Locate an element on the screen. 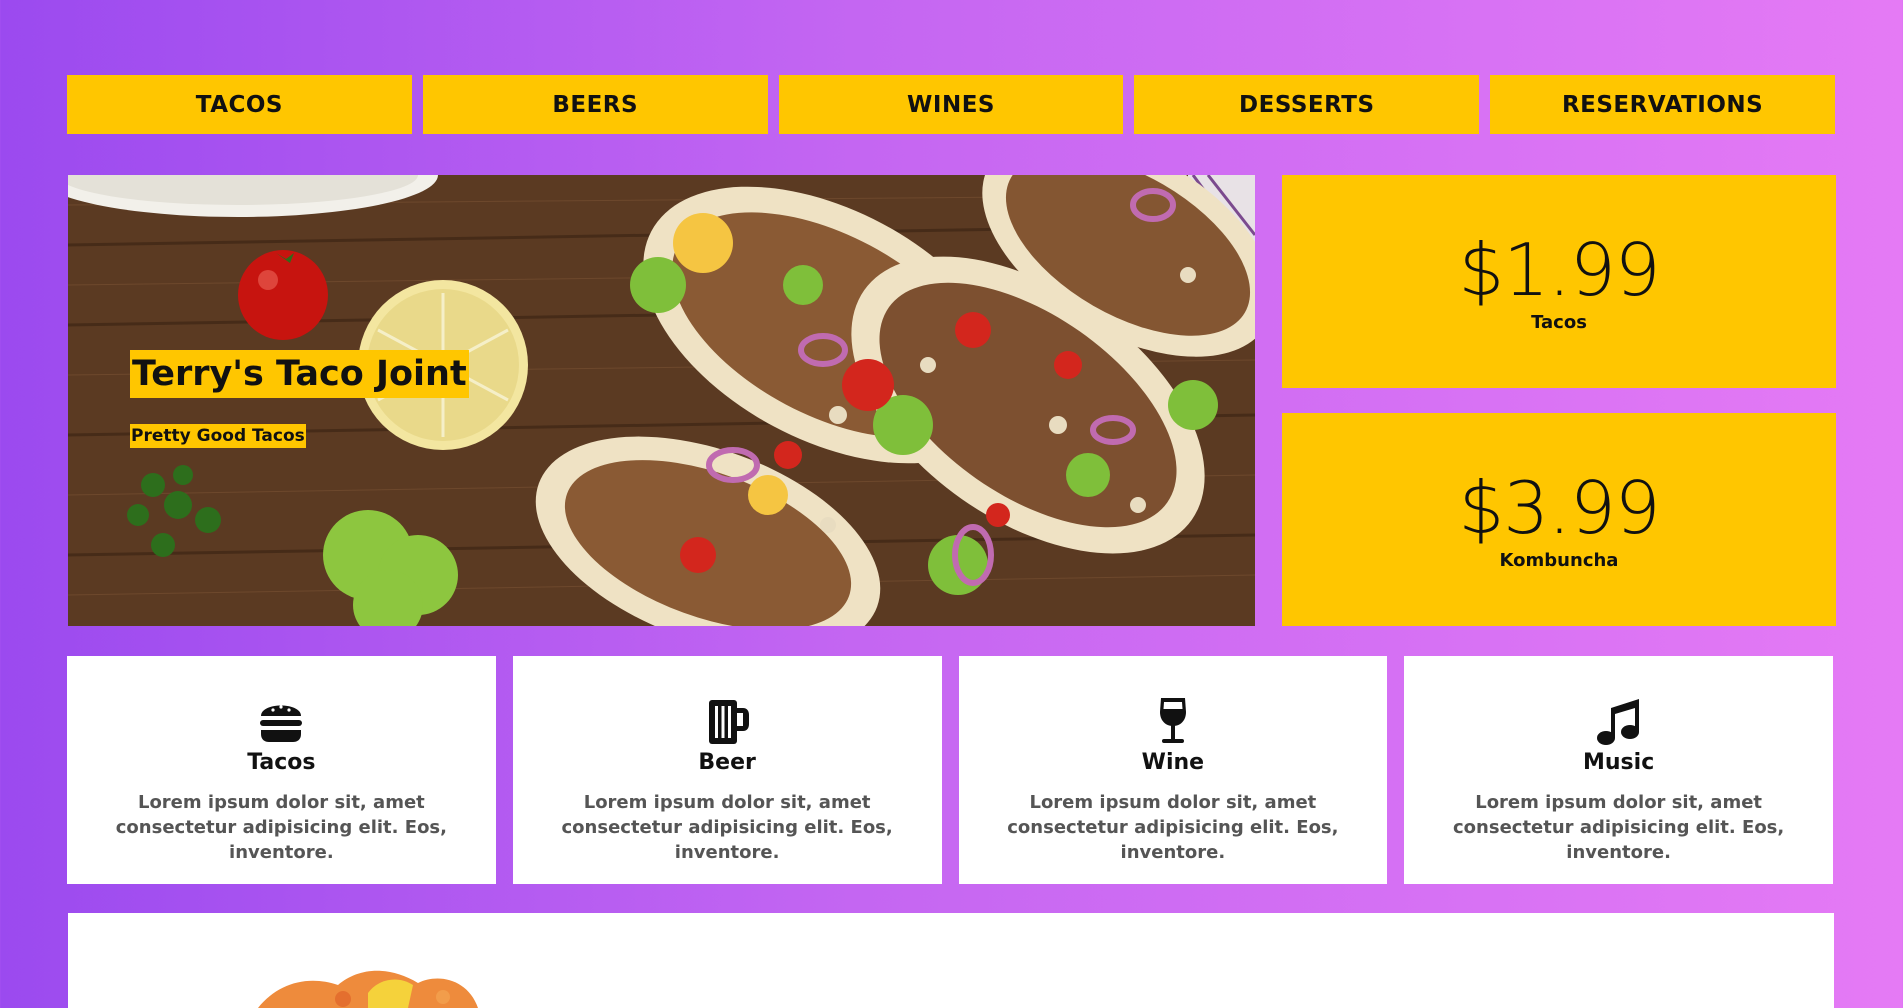 The height and width of the screenshot is (1008, 1903). price-amount: $1.99 is located at coordinates (1559, 270).